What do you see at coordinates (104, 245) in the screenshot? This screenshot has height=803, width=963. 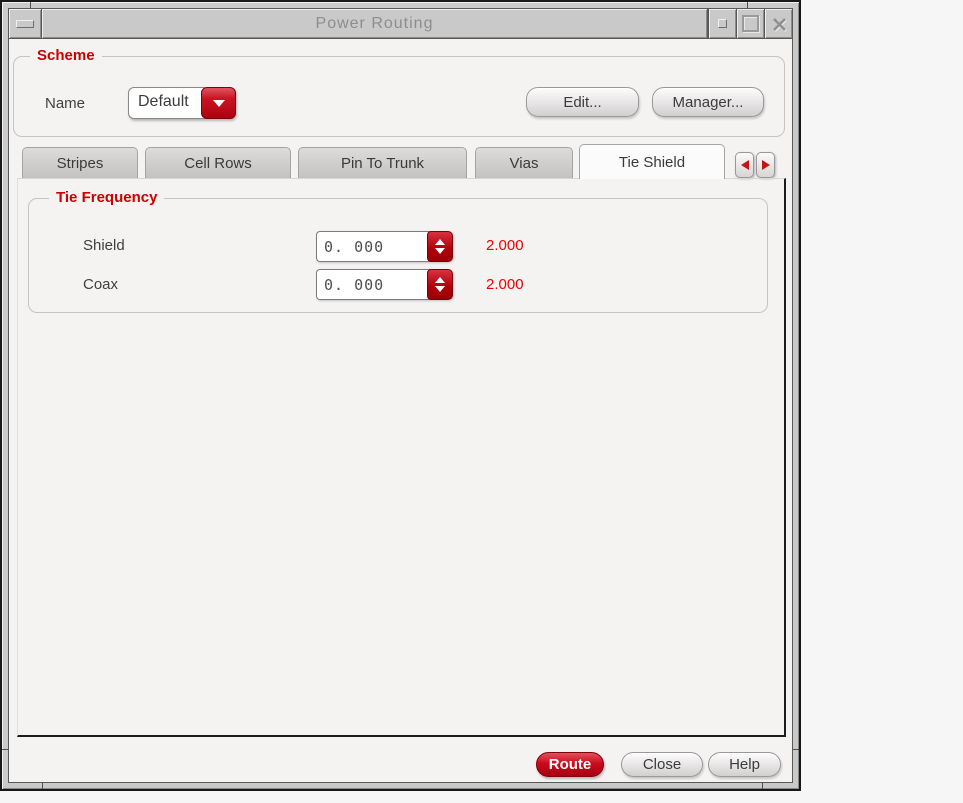 I see `shield-label: Shield` at bounding box center [104, 245].